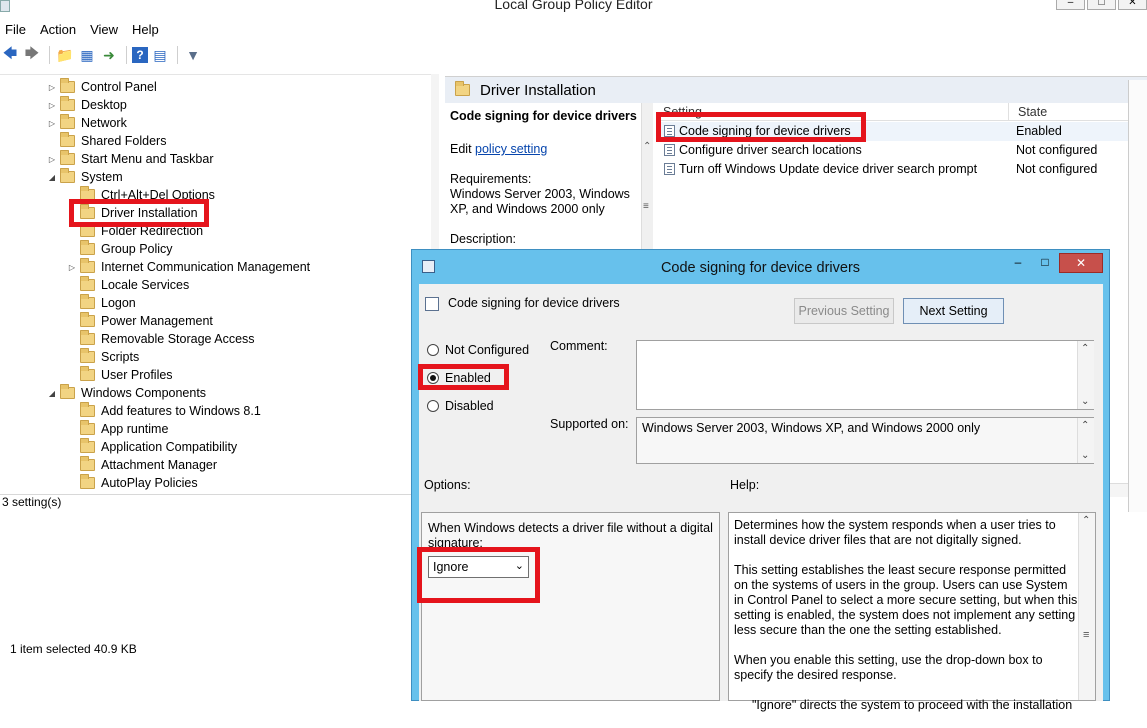 The height and width of the screenshot is (728, 1147). What do you see at coordinates (188, 267) in the screenshot?
I see `tree-item: ▷ Internet Communication Management` at bounding box center [188, 267].